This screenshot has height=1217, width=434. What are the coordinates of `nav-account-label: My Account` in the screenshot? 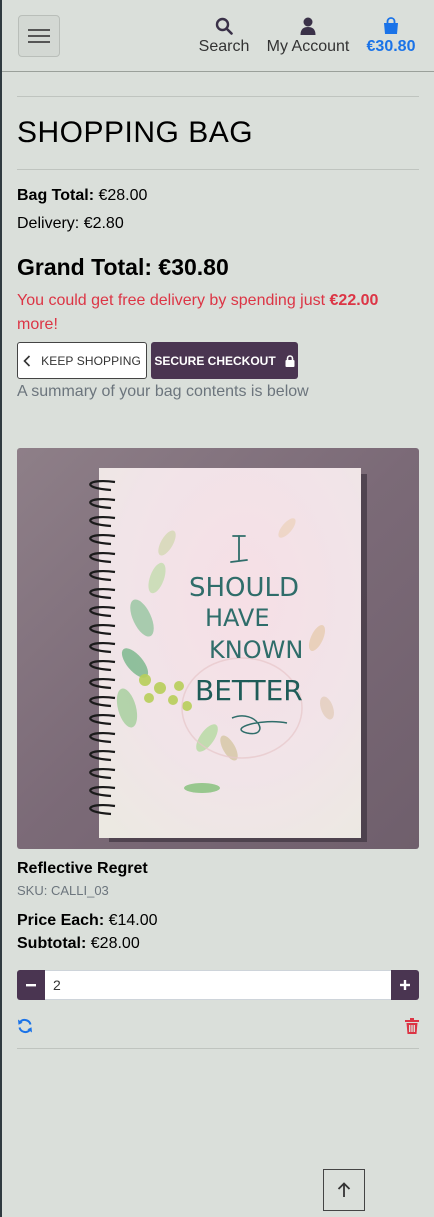 It's located at (308, 46).